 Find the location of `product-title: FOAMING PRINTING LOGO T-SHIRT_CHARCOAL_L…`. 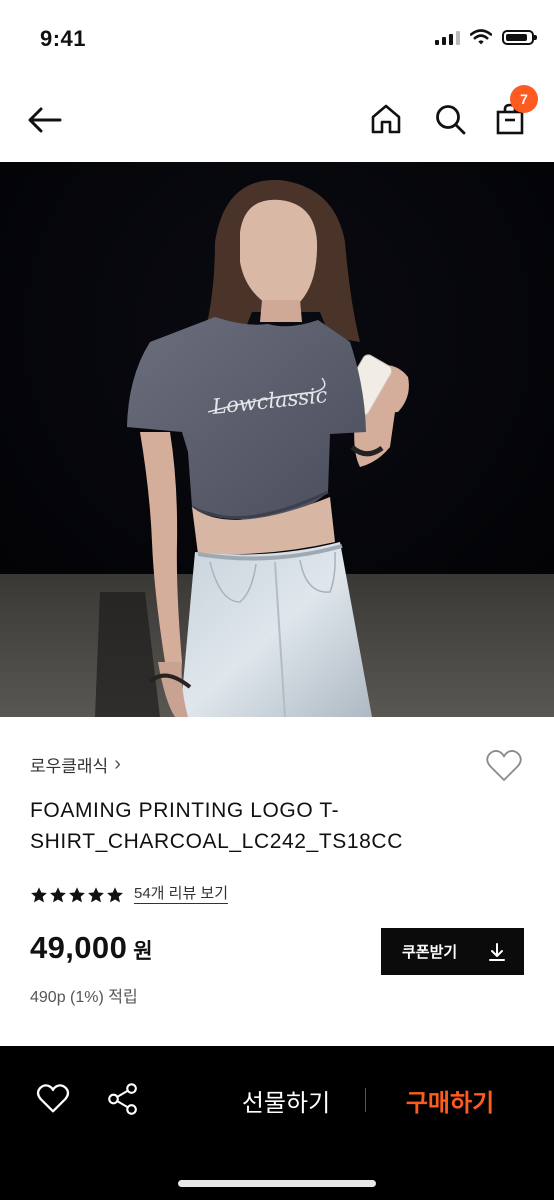

product-title: FOAMING PRINTING LOGO T-SHIRT_CHARCOAL_L… is located at coordinates (216, 826).